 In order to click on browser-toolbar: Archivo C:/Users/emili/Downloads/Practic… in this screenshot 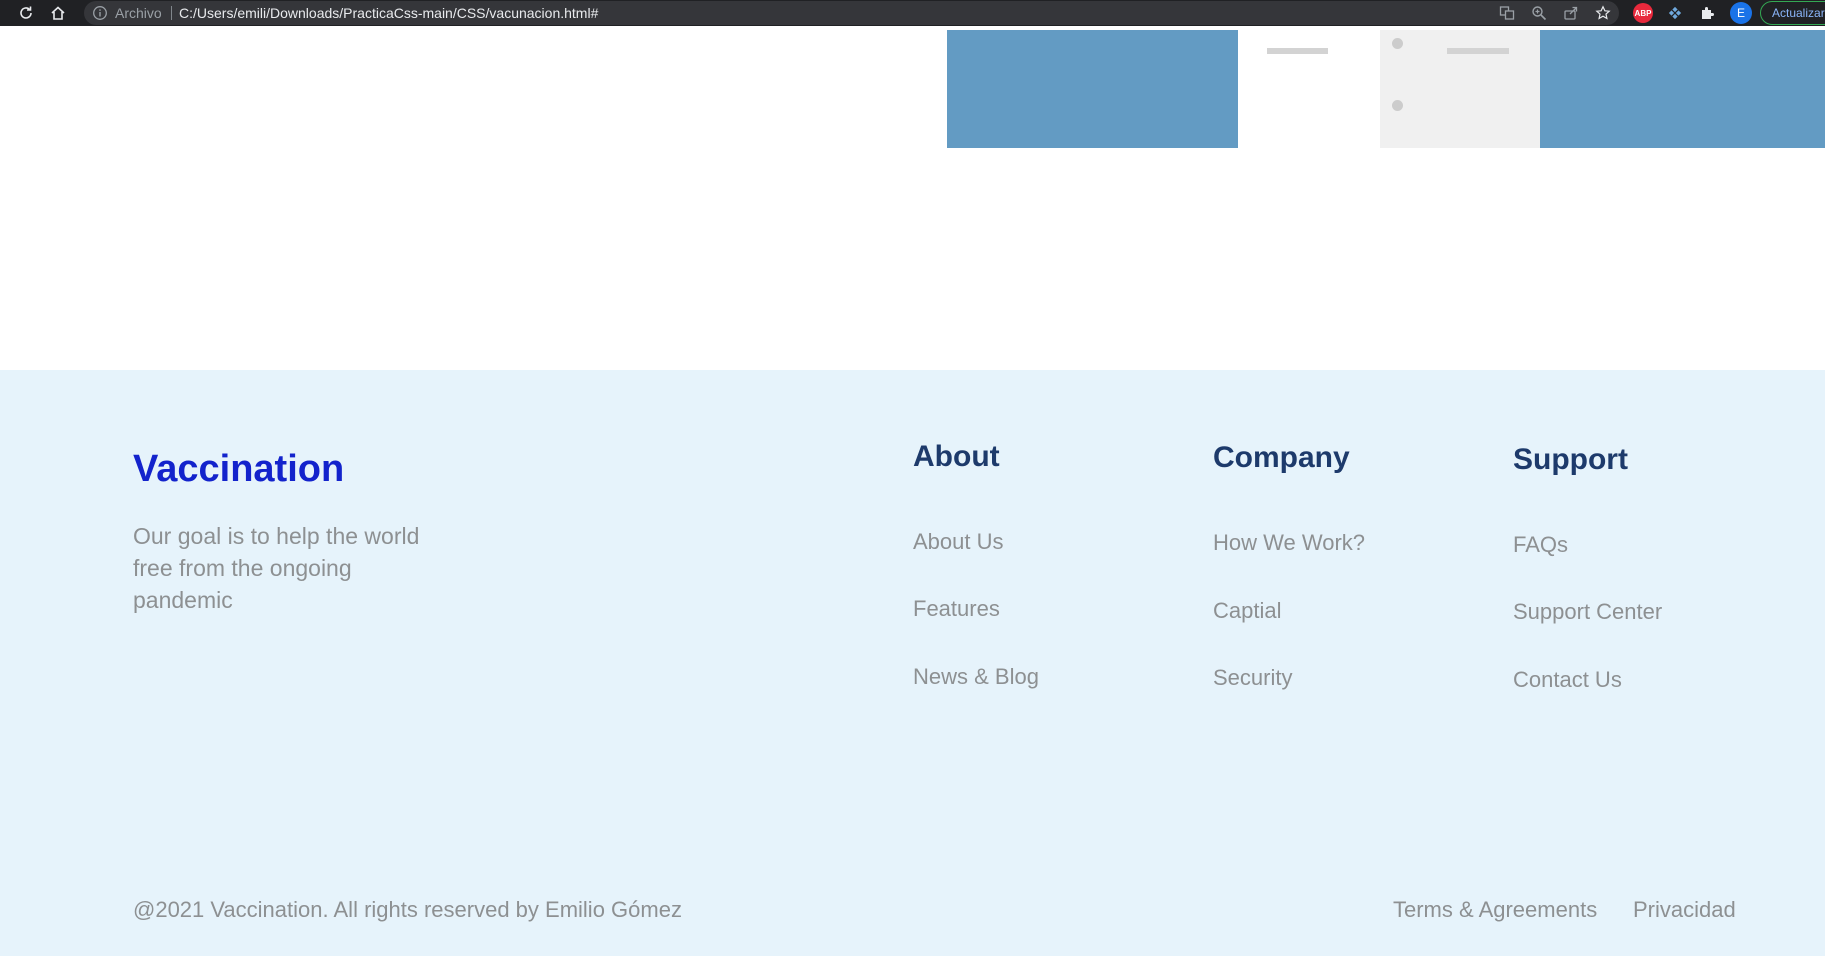, I will do `click(912, 13)`.